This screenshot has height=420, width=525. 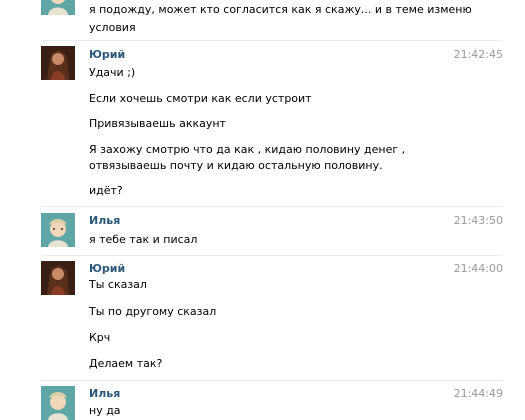 I want to click on message-line: Крч, so click(x=100, y=337).